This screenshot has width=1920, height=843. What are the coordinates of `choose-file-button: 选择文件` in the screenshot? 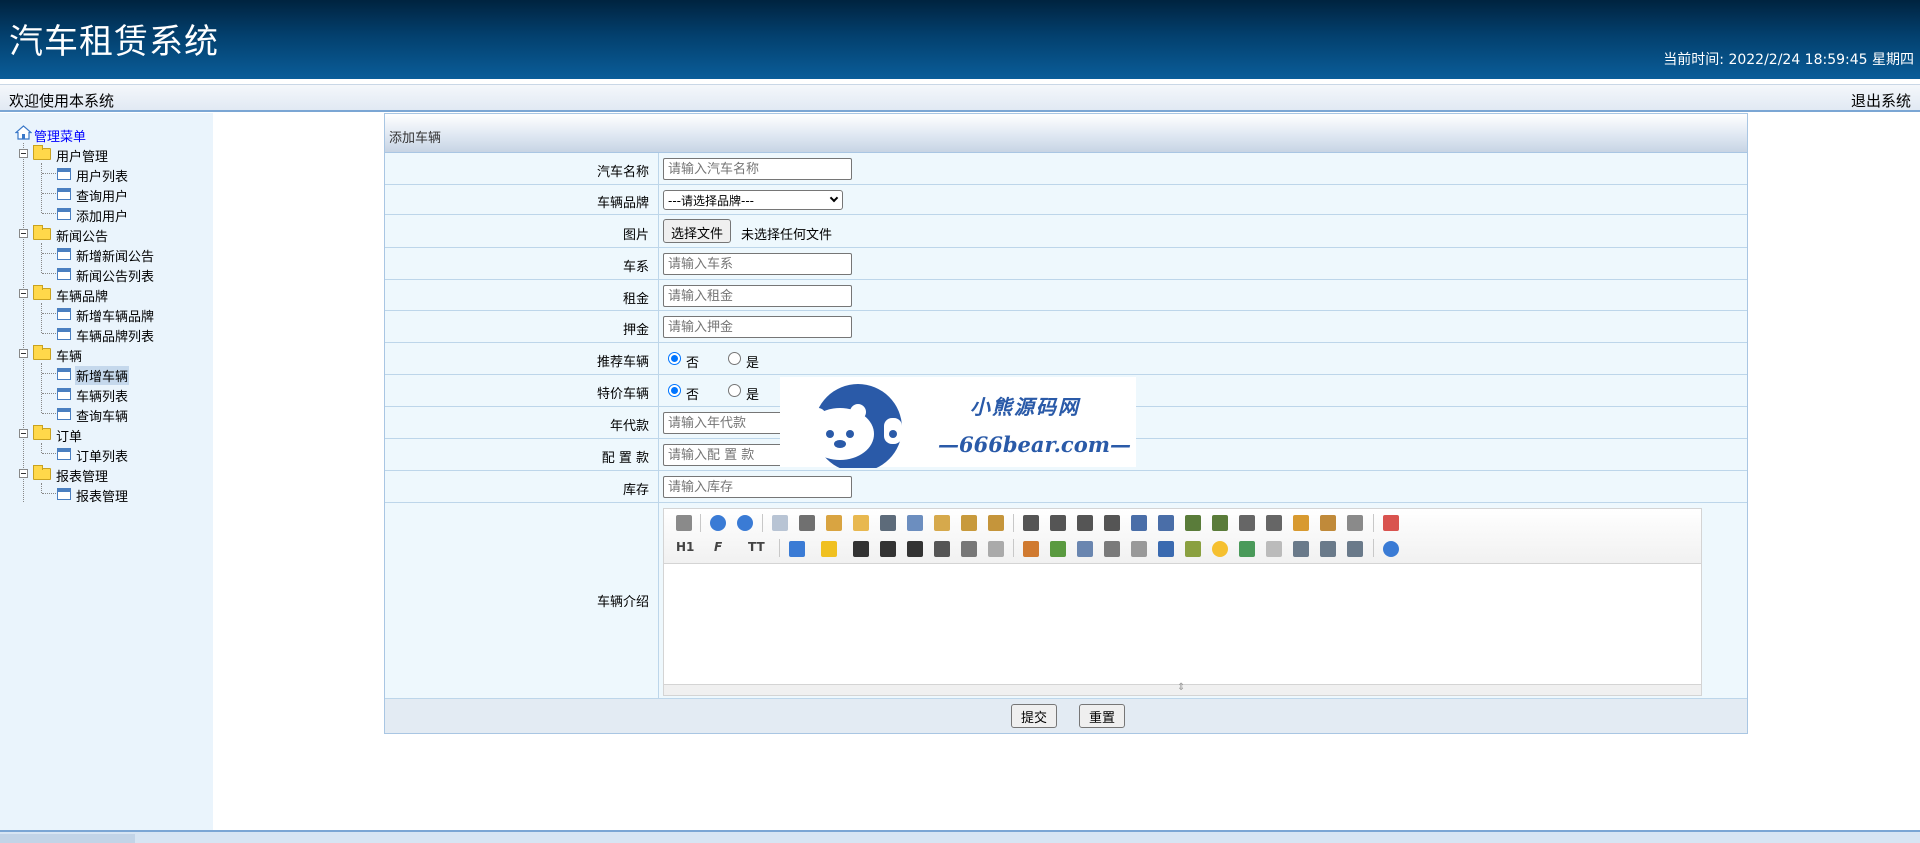 It's located at (697, 231).